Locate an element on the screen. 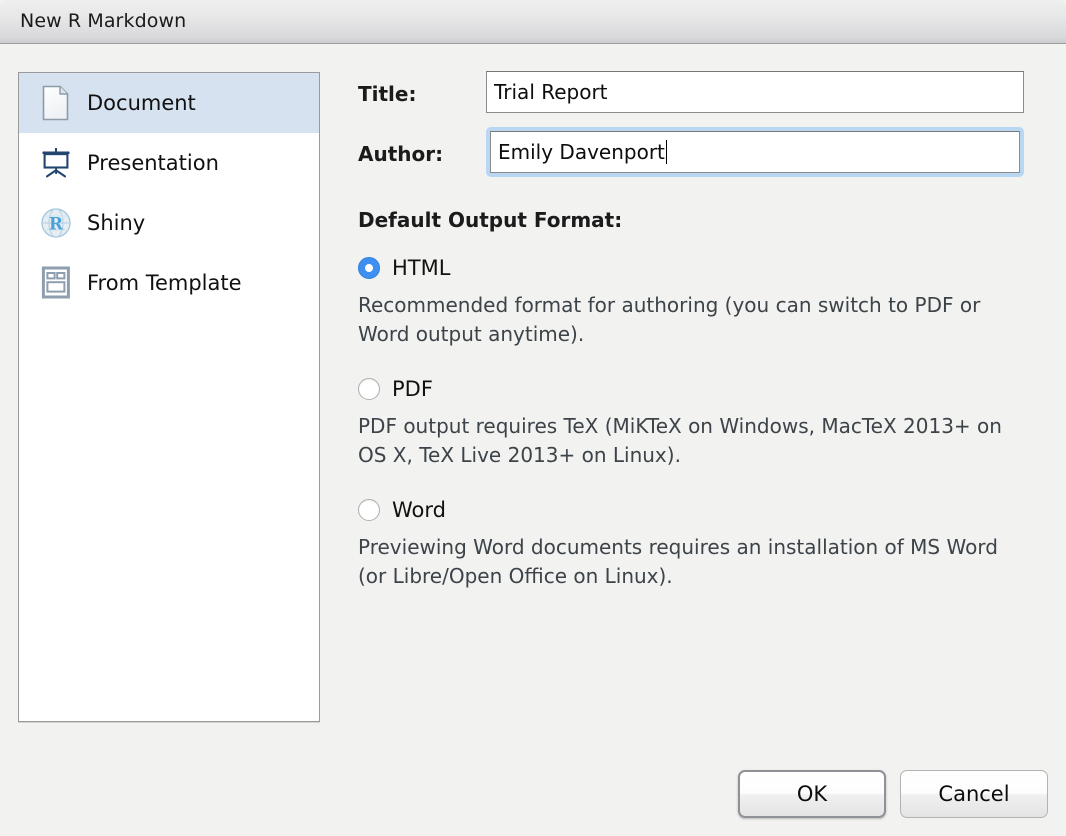 This screenshot has height=836, width=1066. sidebar-item-document: Document is located at coordinates (169, 103).